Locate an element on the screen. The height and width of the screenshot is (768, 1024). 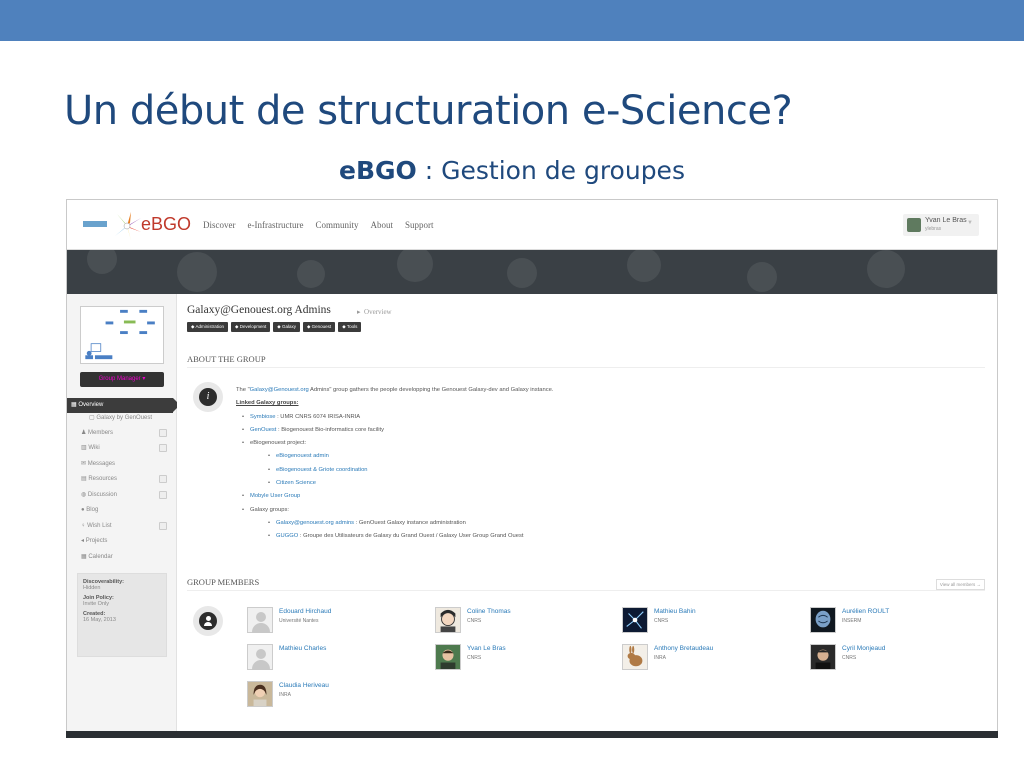
member-name: Cyril Monjeaud is located at coordinates (863, 648).